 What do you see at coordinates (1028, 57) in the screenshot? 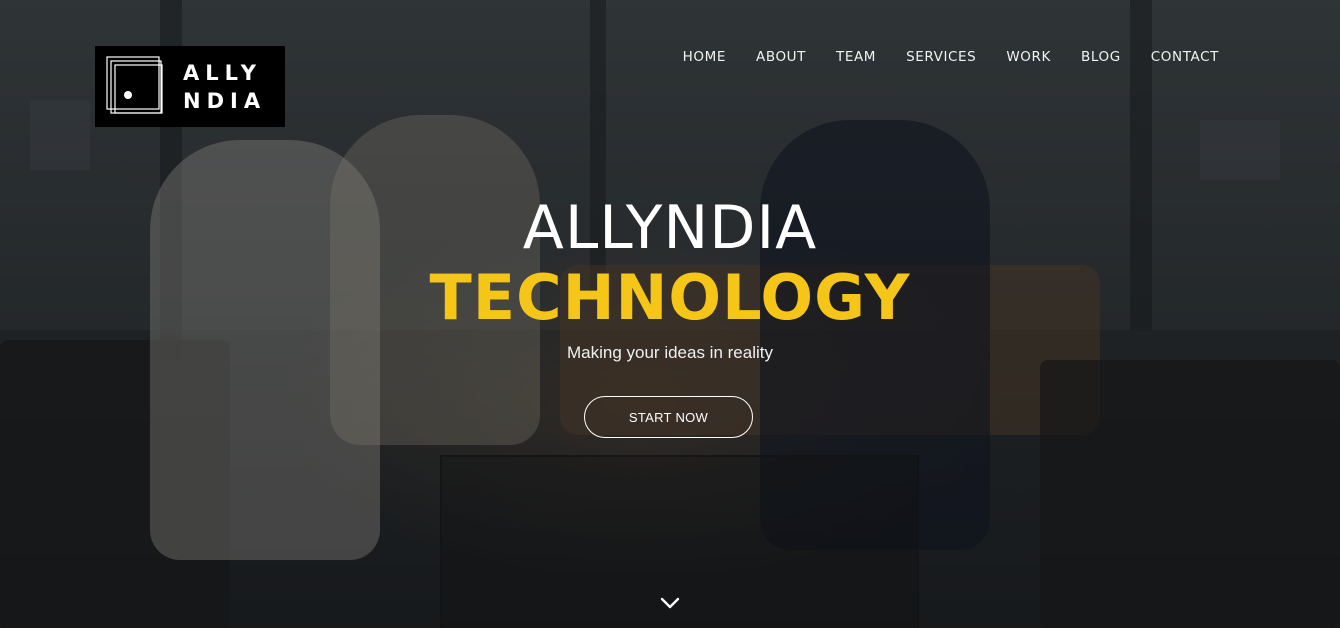
I see `nav-item-work: WORK` at bounding box center [1028, 57].